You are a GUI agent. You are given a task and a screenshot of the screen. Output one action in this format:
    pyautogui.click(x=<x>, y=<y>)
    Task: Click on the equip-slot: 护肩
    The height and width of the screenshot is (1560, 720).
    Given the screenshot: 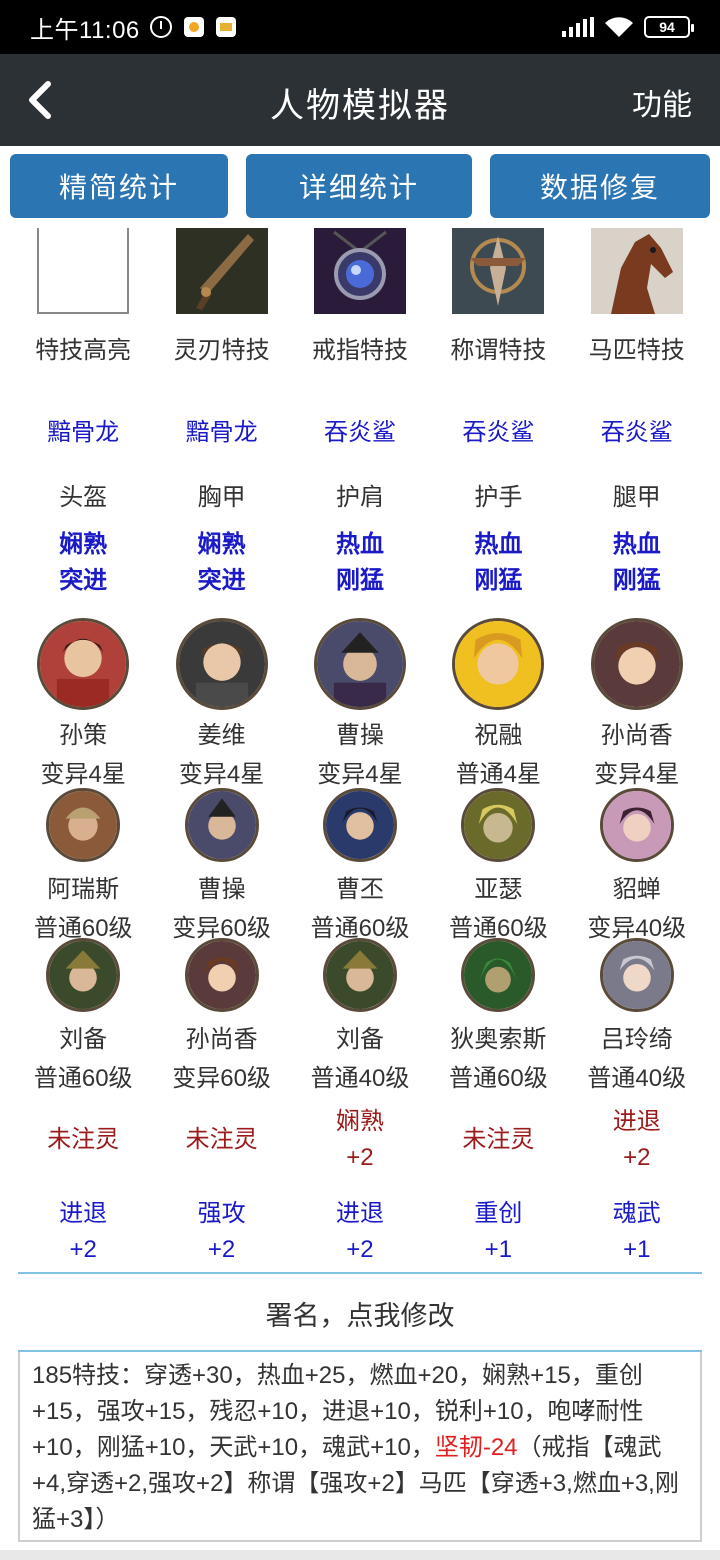 What is the action you would take?
    pyautogui.click(x=359, y=497)
    